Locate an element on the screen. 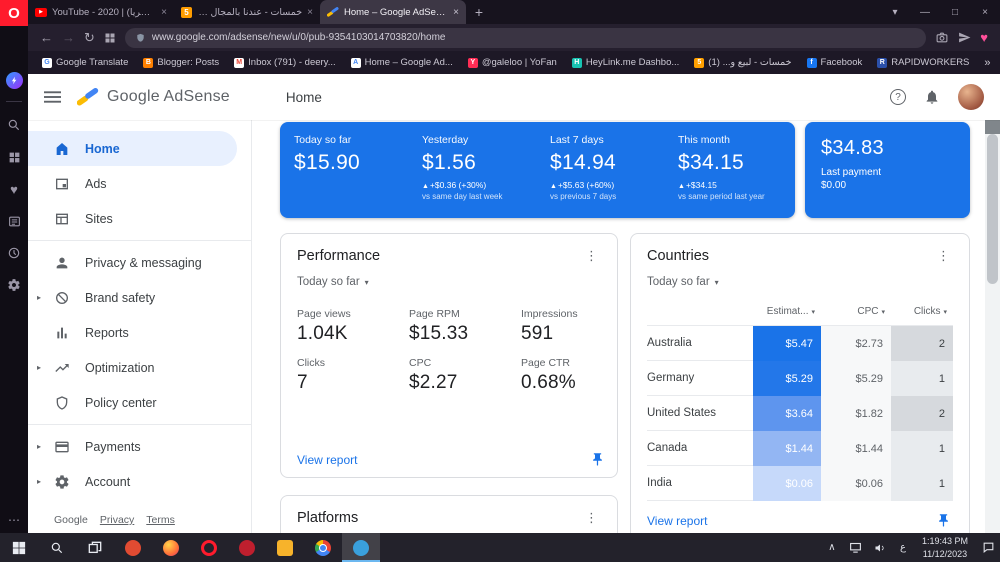 This screenshot has height=562, width=1000. sidebar-item-account: ▸ Account is located at coordinates (139, 481).